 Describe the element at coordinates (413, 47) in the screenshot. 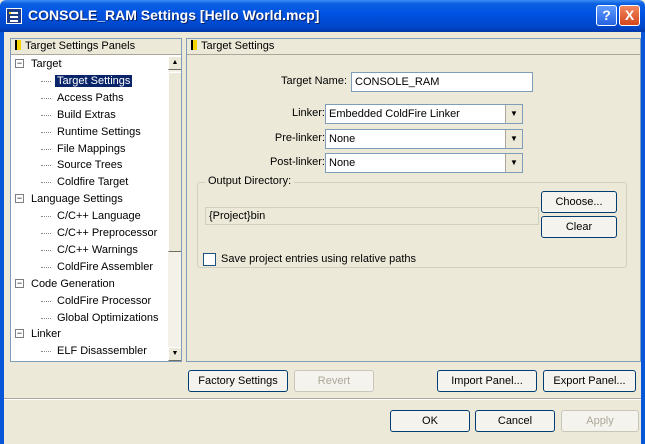

I see `settings-header: Target Settings` at that location.